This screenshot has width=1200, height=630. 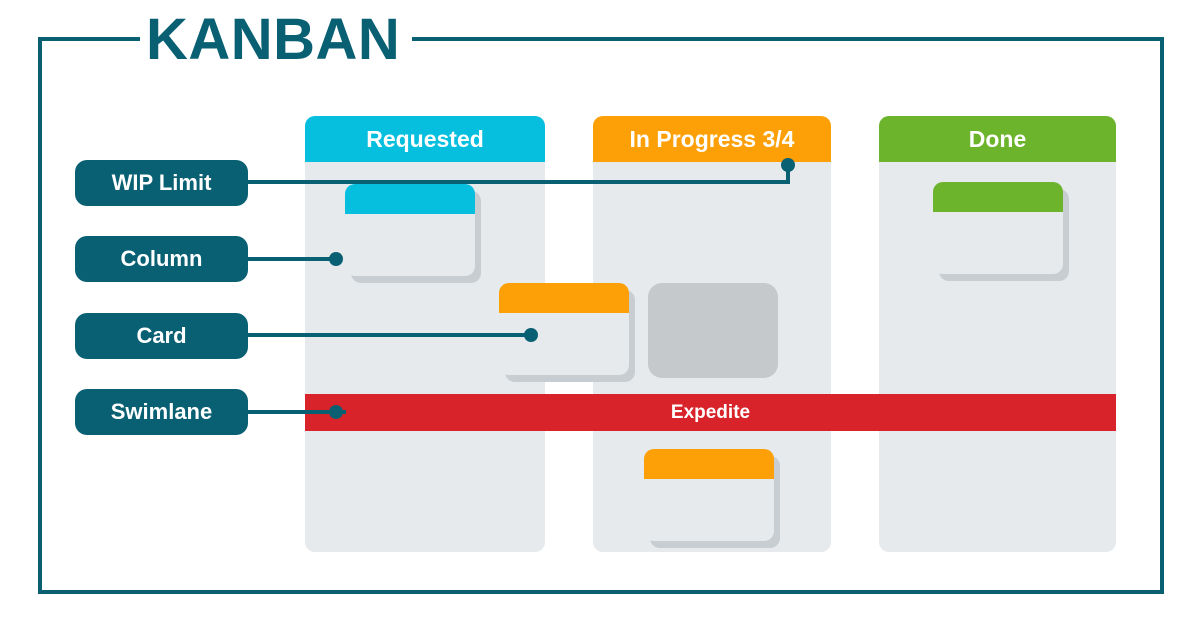 What do you see at coordinates (273, 39) in the screenshot?
I see `page-title: KANBAN` at bounding box center [273, 39].